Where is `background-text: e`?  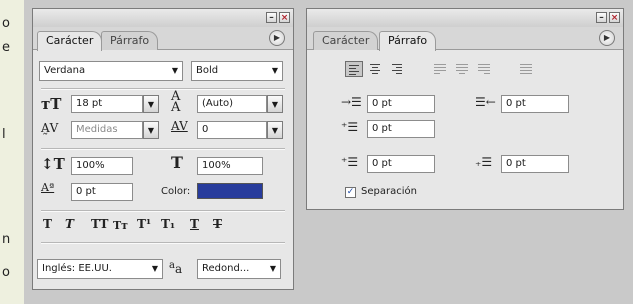 background-text: e is located at coordinates (6, 47).